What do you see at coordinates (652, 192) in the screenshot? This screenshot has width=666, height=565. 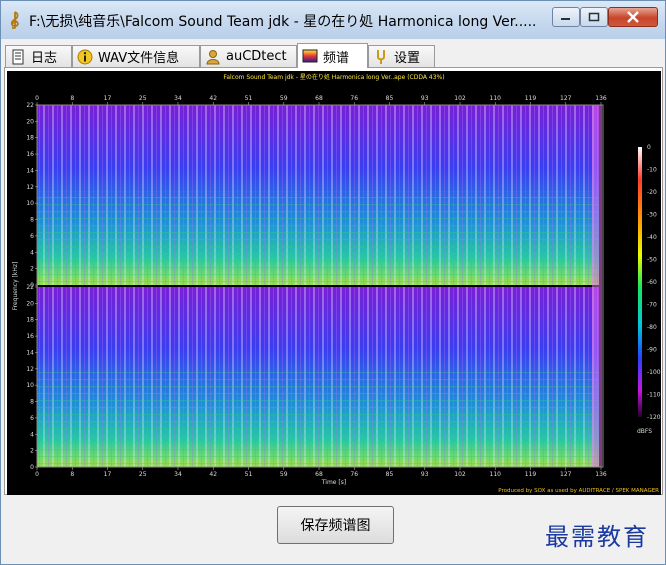 I see `colorbar-tick-label: -20` at bounding box center [652, 192].